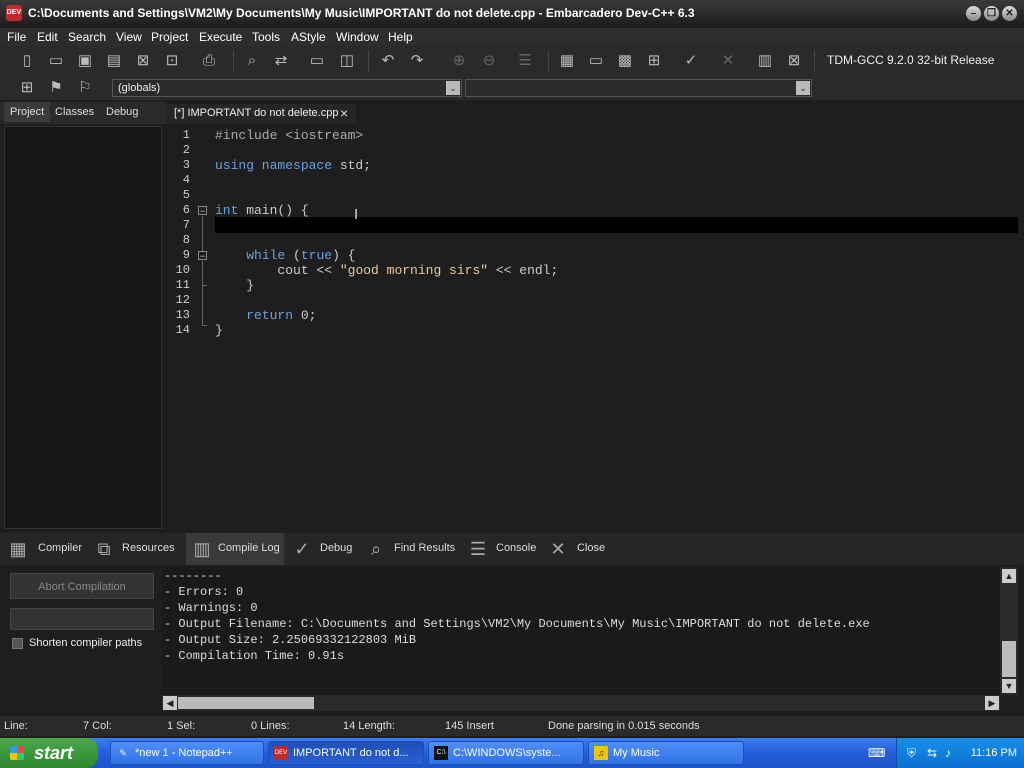 Image resolution: width=1024 pixels, height=768 pixels. Describe the element at coordinates (220, 37) in the screenshot. I see `menu-execute: Execute` at that location.